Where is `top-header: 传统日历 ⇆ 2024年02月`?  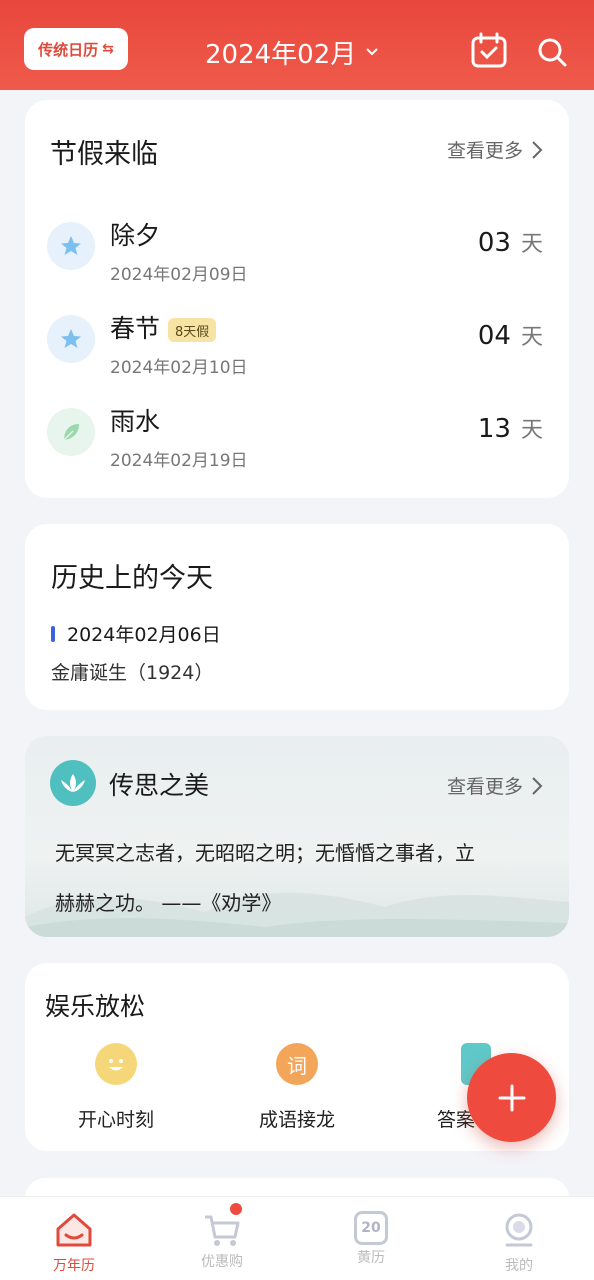 top-header: 传统日历 ⇆ 2024年02月 is located at coordinates (297, 45).